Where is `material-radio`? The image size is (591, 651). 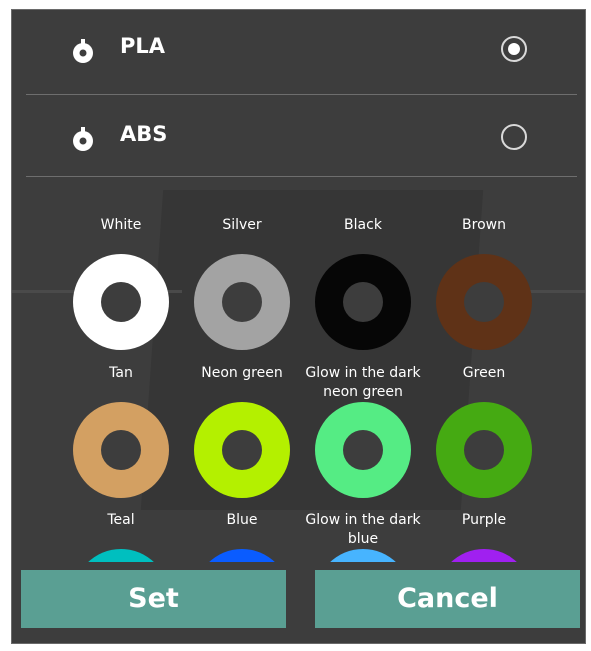
material-radio is located at coordinates (514, 137).